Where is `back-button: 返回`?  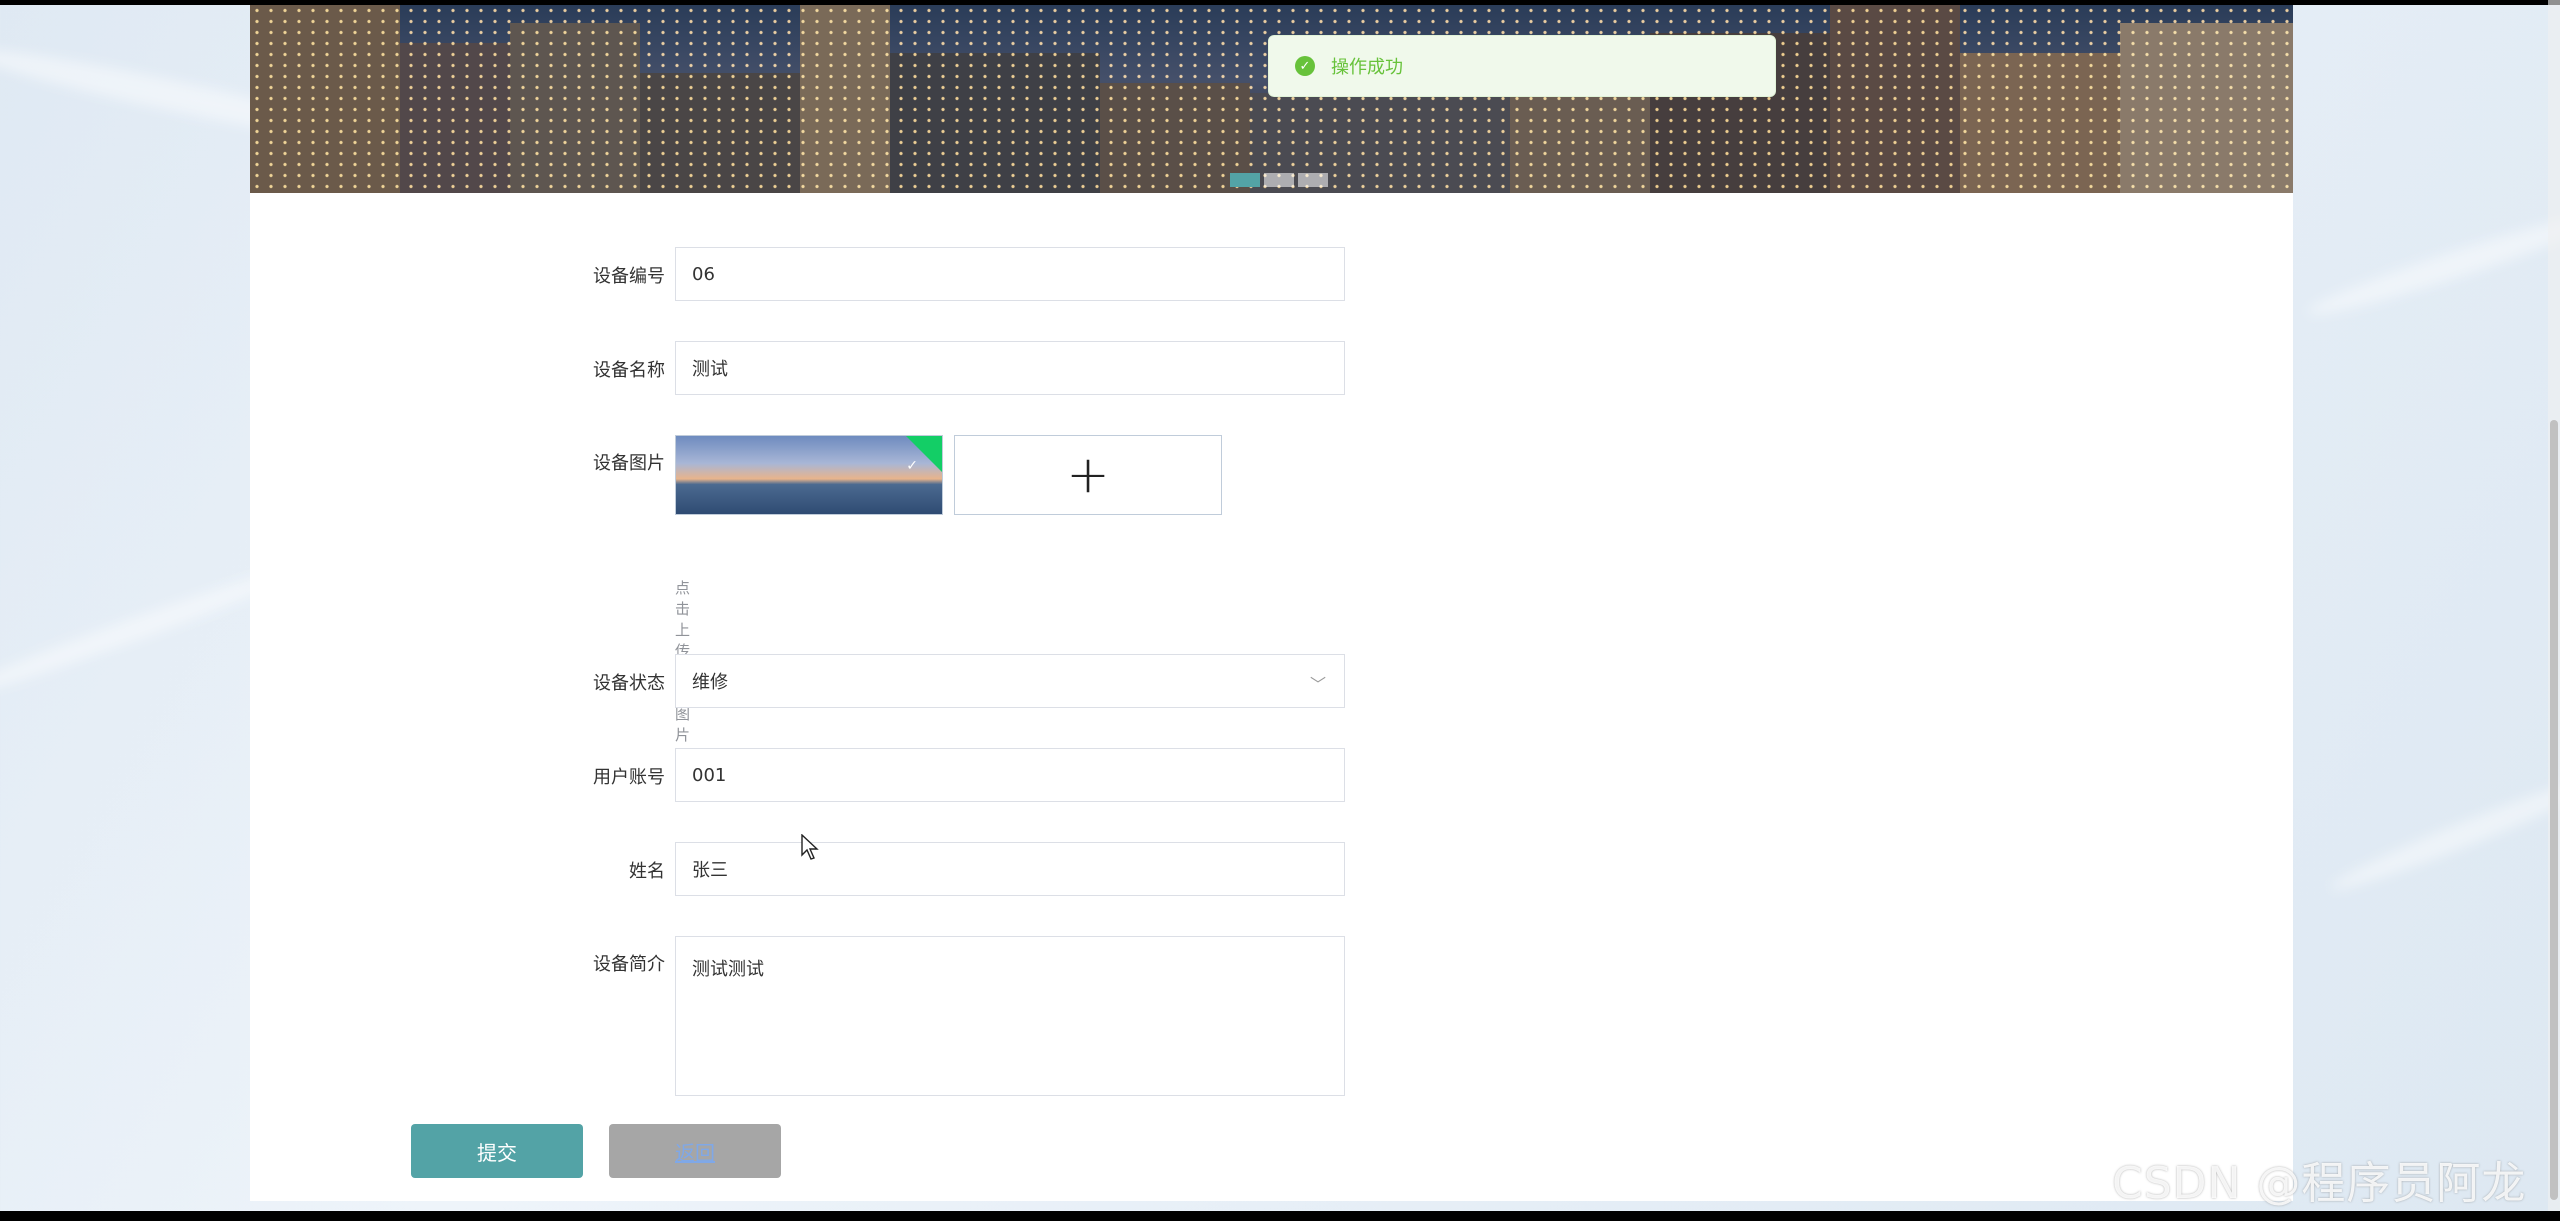
back-button: 返回 is located at coordinates (695, 1151).